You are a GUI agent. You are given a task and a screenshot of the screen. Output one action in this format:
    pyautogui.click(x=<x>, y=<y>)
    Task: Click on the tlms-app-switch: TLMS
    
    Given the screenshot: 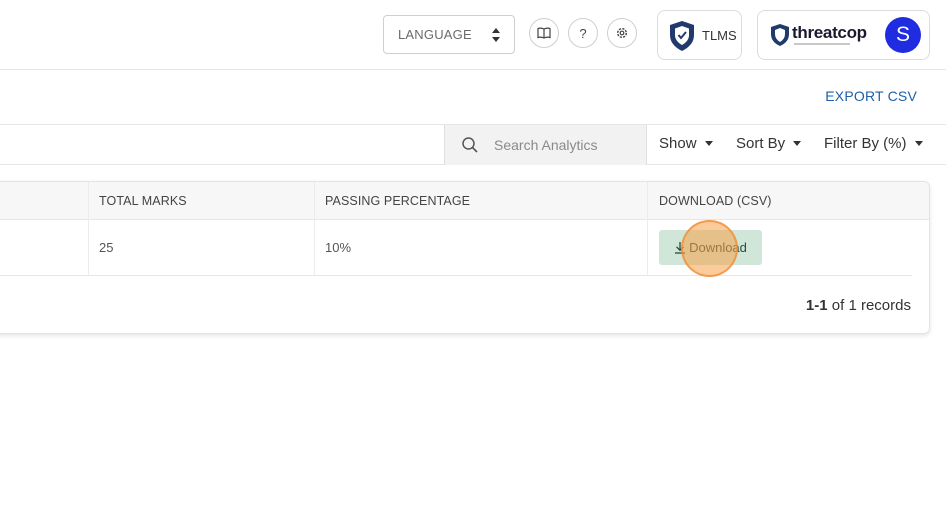 What is the action you would take?
    pyautogui.click(x=699, y=35)
    